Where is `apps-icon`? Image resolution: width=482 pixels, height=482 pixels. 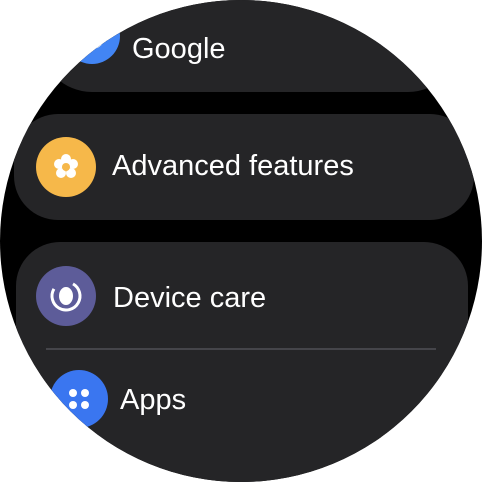
apps-icon is located at coordinates (79, 399).